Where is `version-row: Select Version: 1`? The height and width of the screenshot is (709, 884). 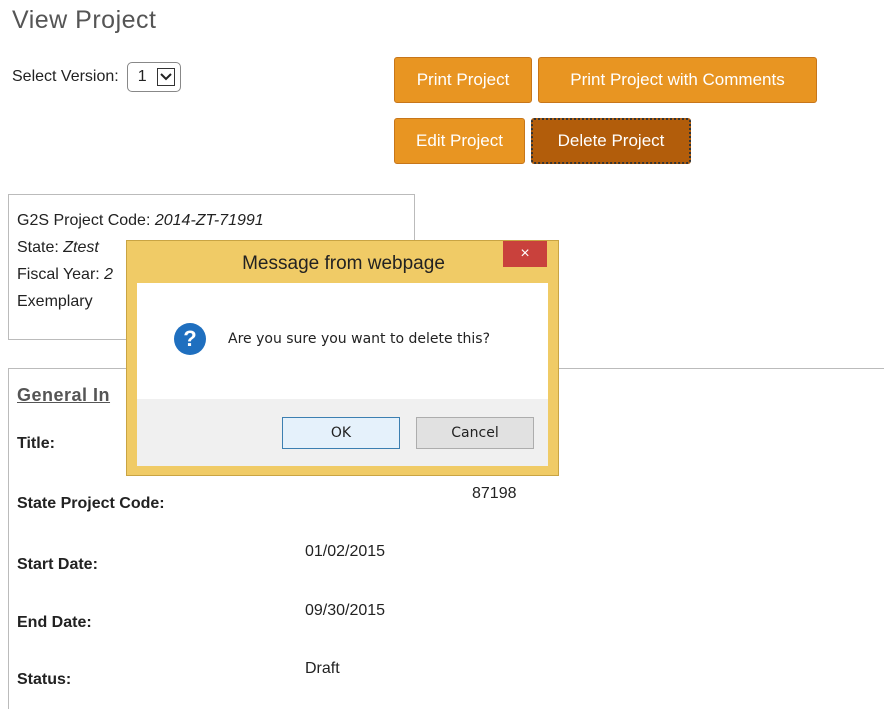 version-row: Select Version: 1 is located at coordinates (96, 77).